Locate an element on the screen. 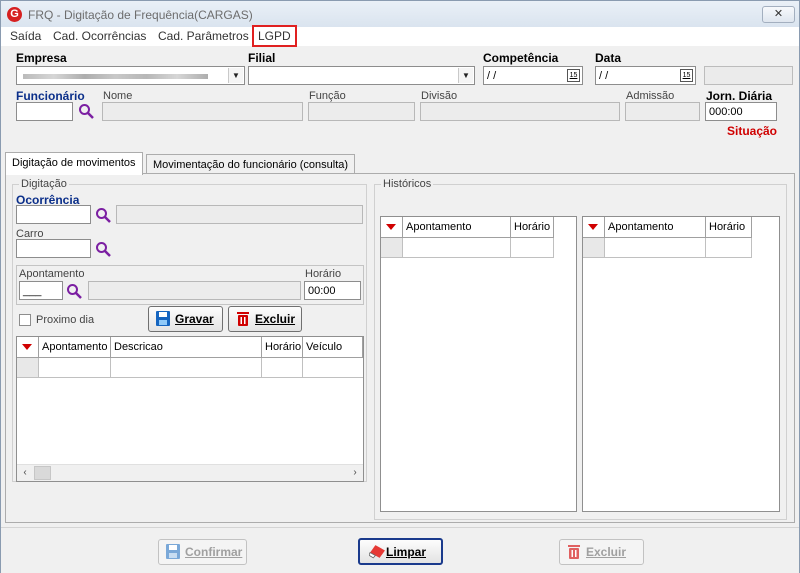 This screenshot has width=800, height=573. jorn-diaria-field: 000:00 is located at coordinates (741, 111).